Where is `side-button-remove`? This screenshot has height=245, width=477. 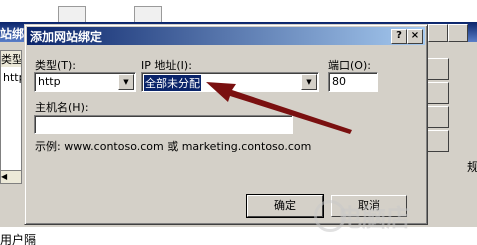
side-button-remove is located at coordinates (437, 117).